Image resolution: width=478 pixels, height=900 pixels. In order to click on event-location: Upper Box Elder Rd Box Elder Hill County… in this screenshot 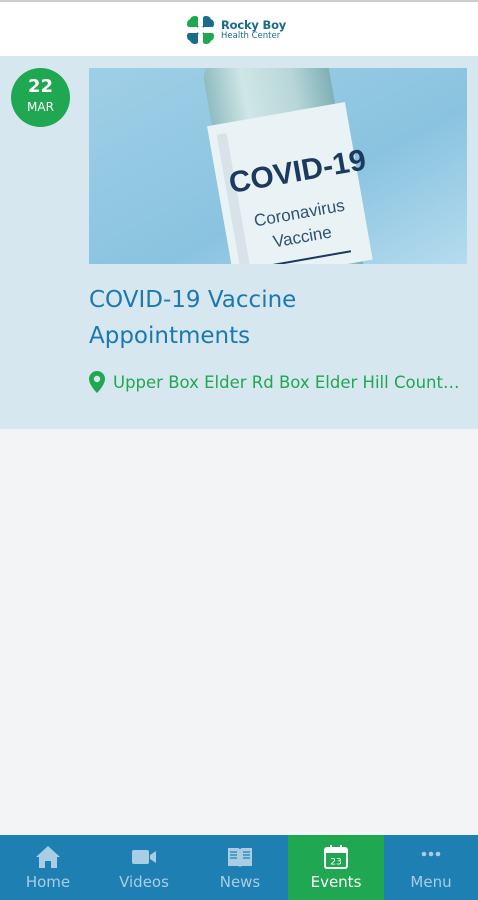, I will do `click(278, 382)`.